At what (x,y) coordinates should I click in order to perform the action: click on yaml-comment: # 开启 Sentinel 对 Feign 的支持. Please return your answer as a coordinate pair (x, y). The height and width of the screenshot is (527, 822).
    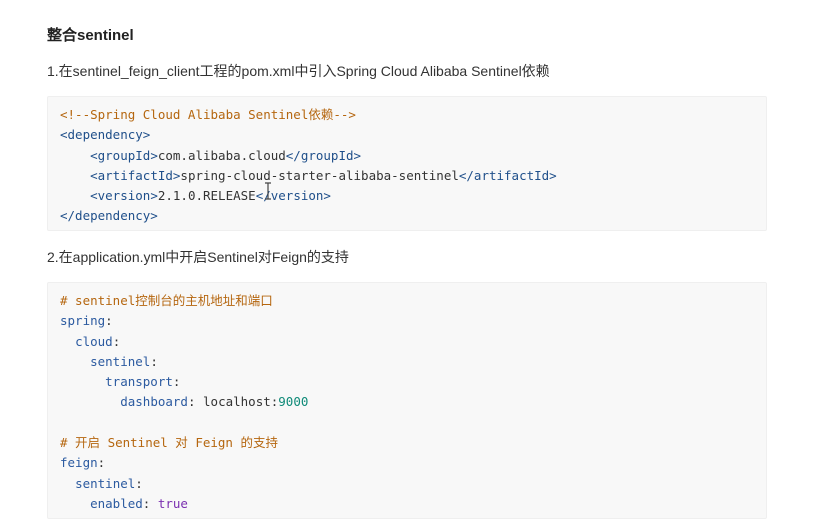
    Looking at the image, I should click on (169, 443).